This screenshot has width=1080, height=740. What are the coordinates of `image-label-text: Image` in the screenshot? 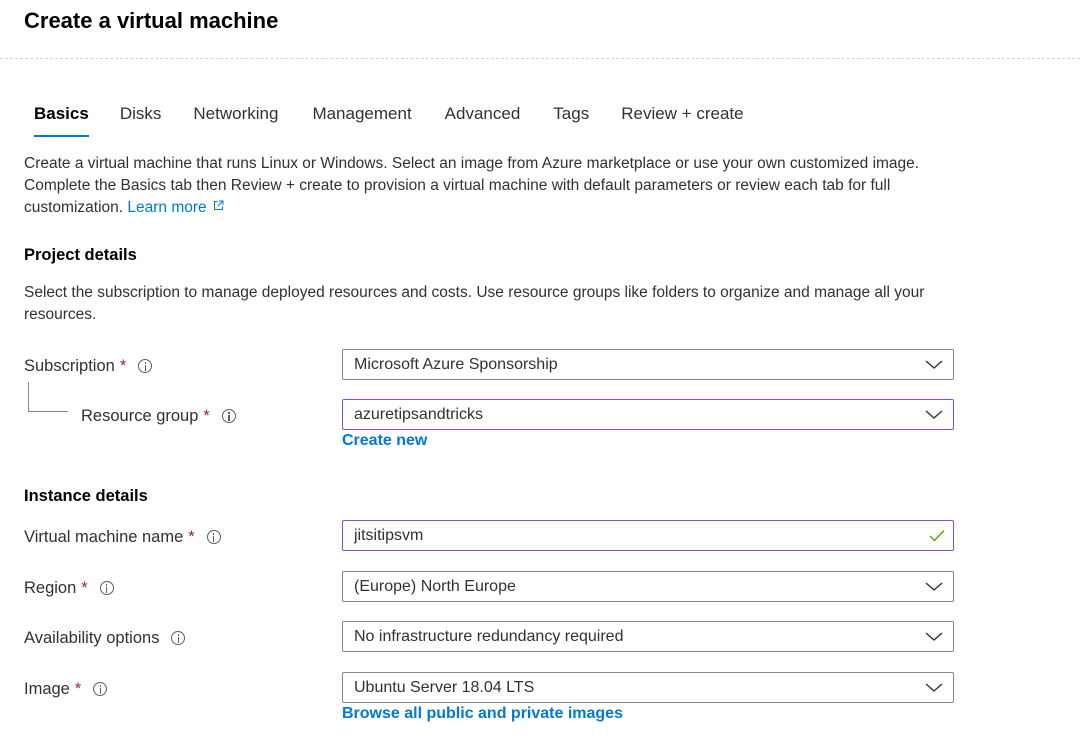 It's located at (47, 688).